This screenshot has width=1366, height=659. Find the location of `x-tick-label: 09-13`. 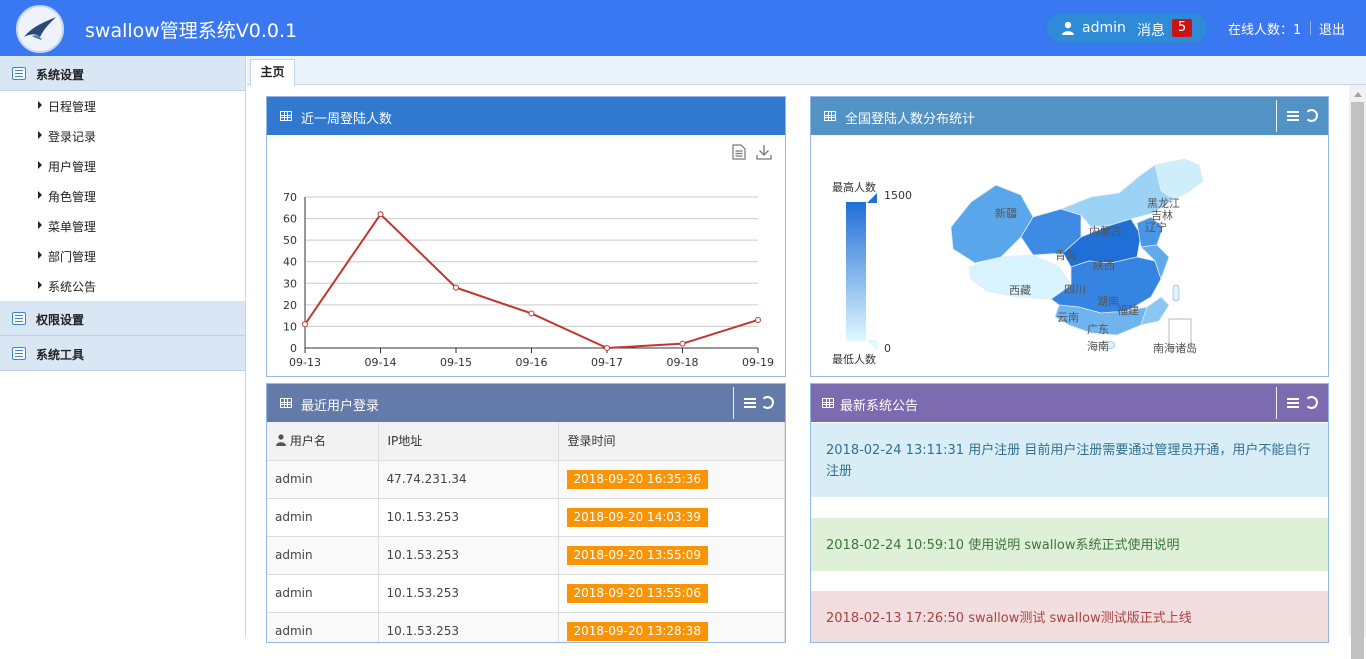

x-tick-label: 09-13 is located at coordinates (305, 362).